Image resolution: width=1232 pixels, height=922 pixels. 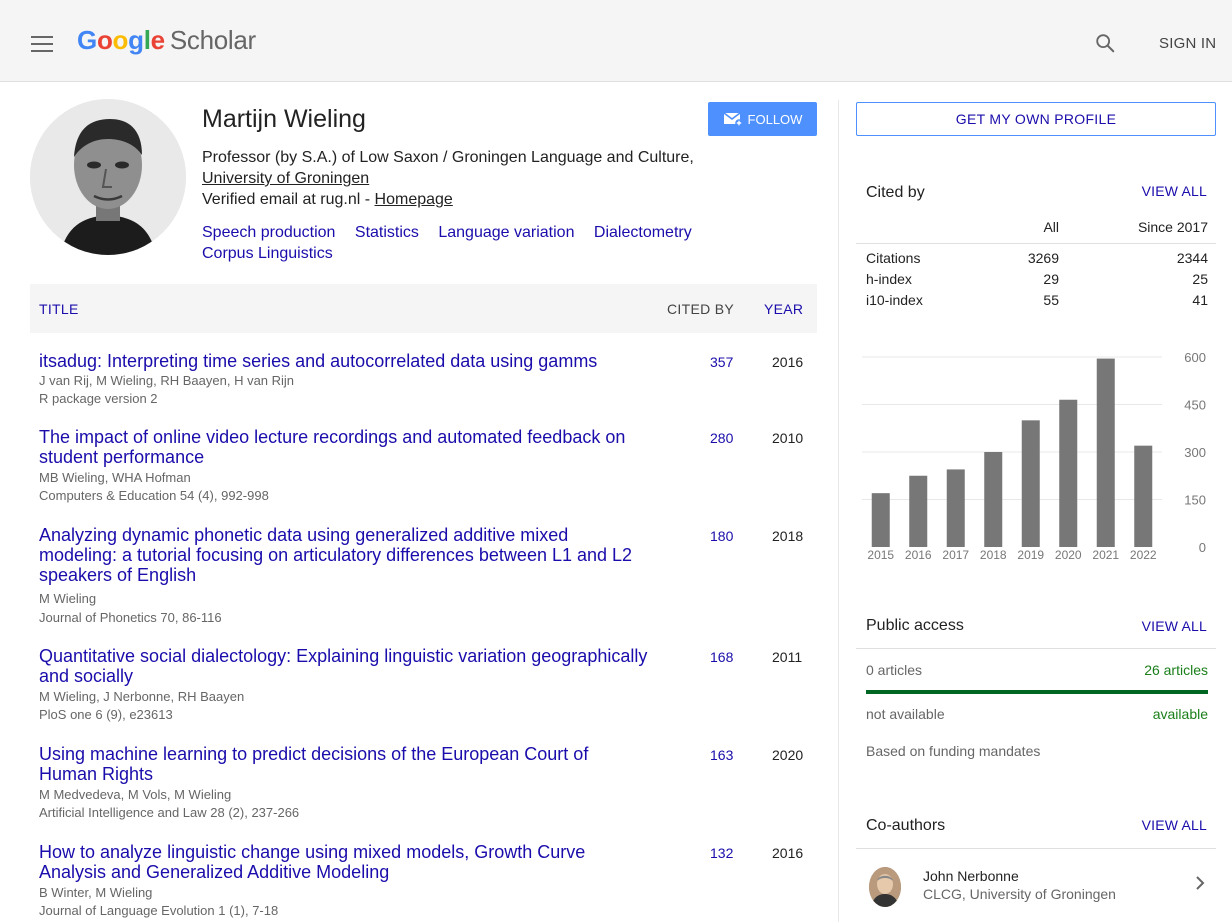 What do you see at coordinates (1174, 825) in the screenshot?
I see `co-authors-view-all: VIEW ALL` at bounding box center [1174, 825].